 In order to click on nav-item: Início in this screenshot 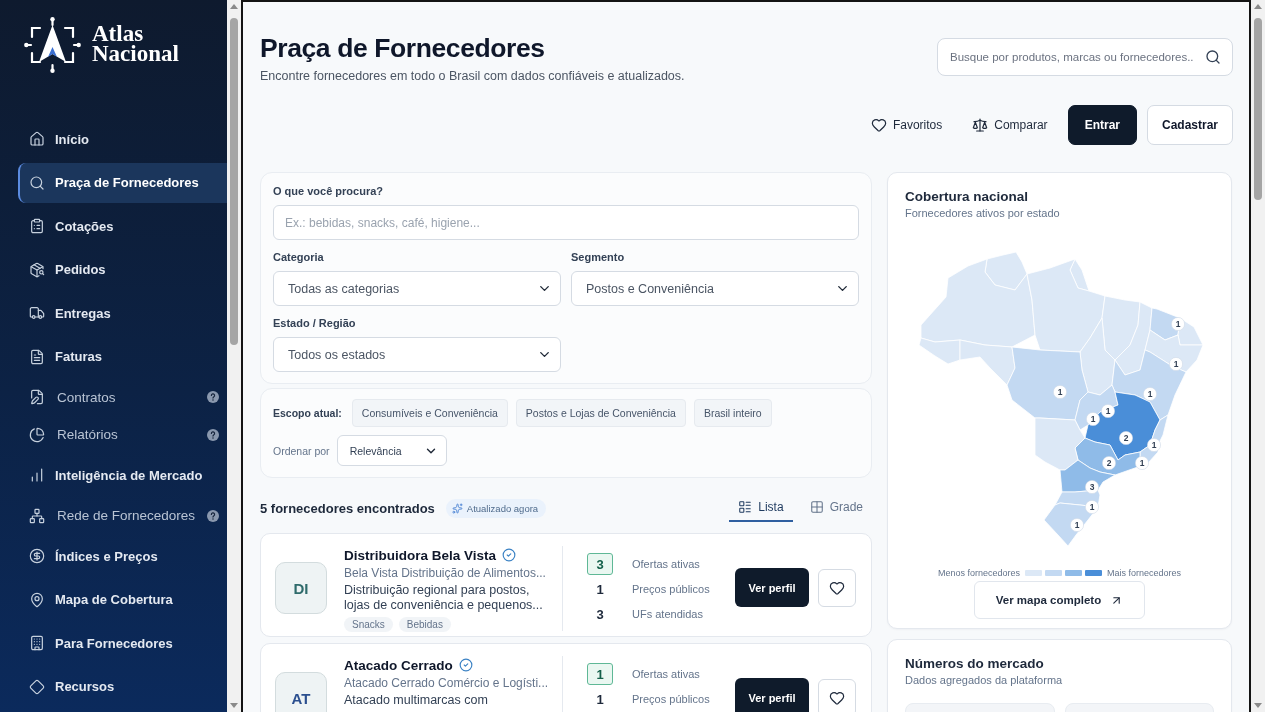, I will do `click(122, 139)`.